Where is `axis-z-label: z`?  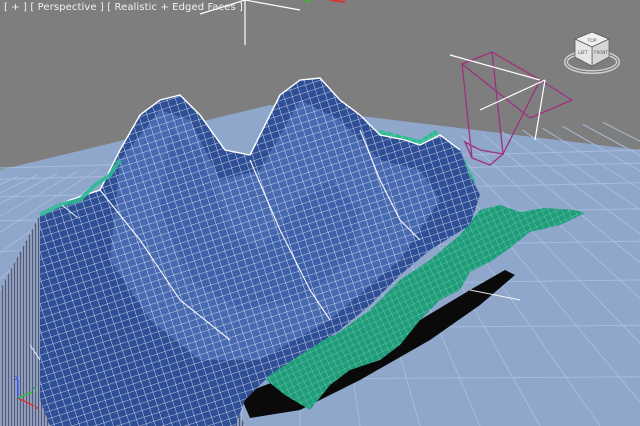 axis-z-label: z is located at coordinates (17, 378).